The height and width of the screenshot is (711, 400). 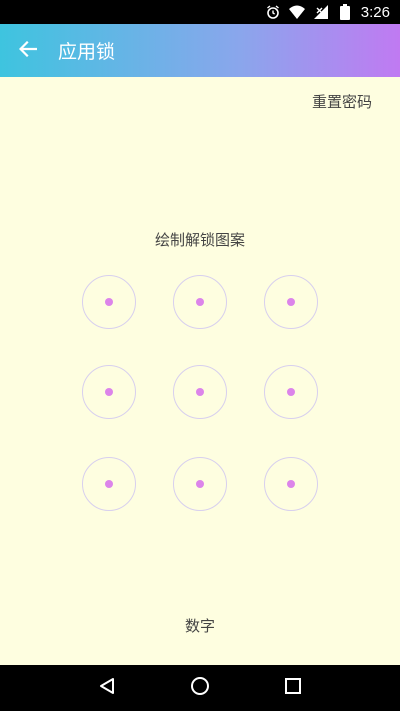 What do you see at coordinates (273, 12) in the screenshot?
I see `alarm-icon` at bounding box center [273, 12].